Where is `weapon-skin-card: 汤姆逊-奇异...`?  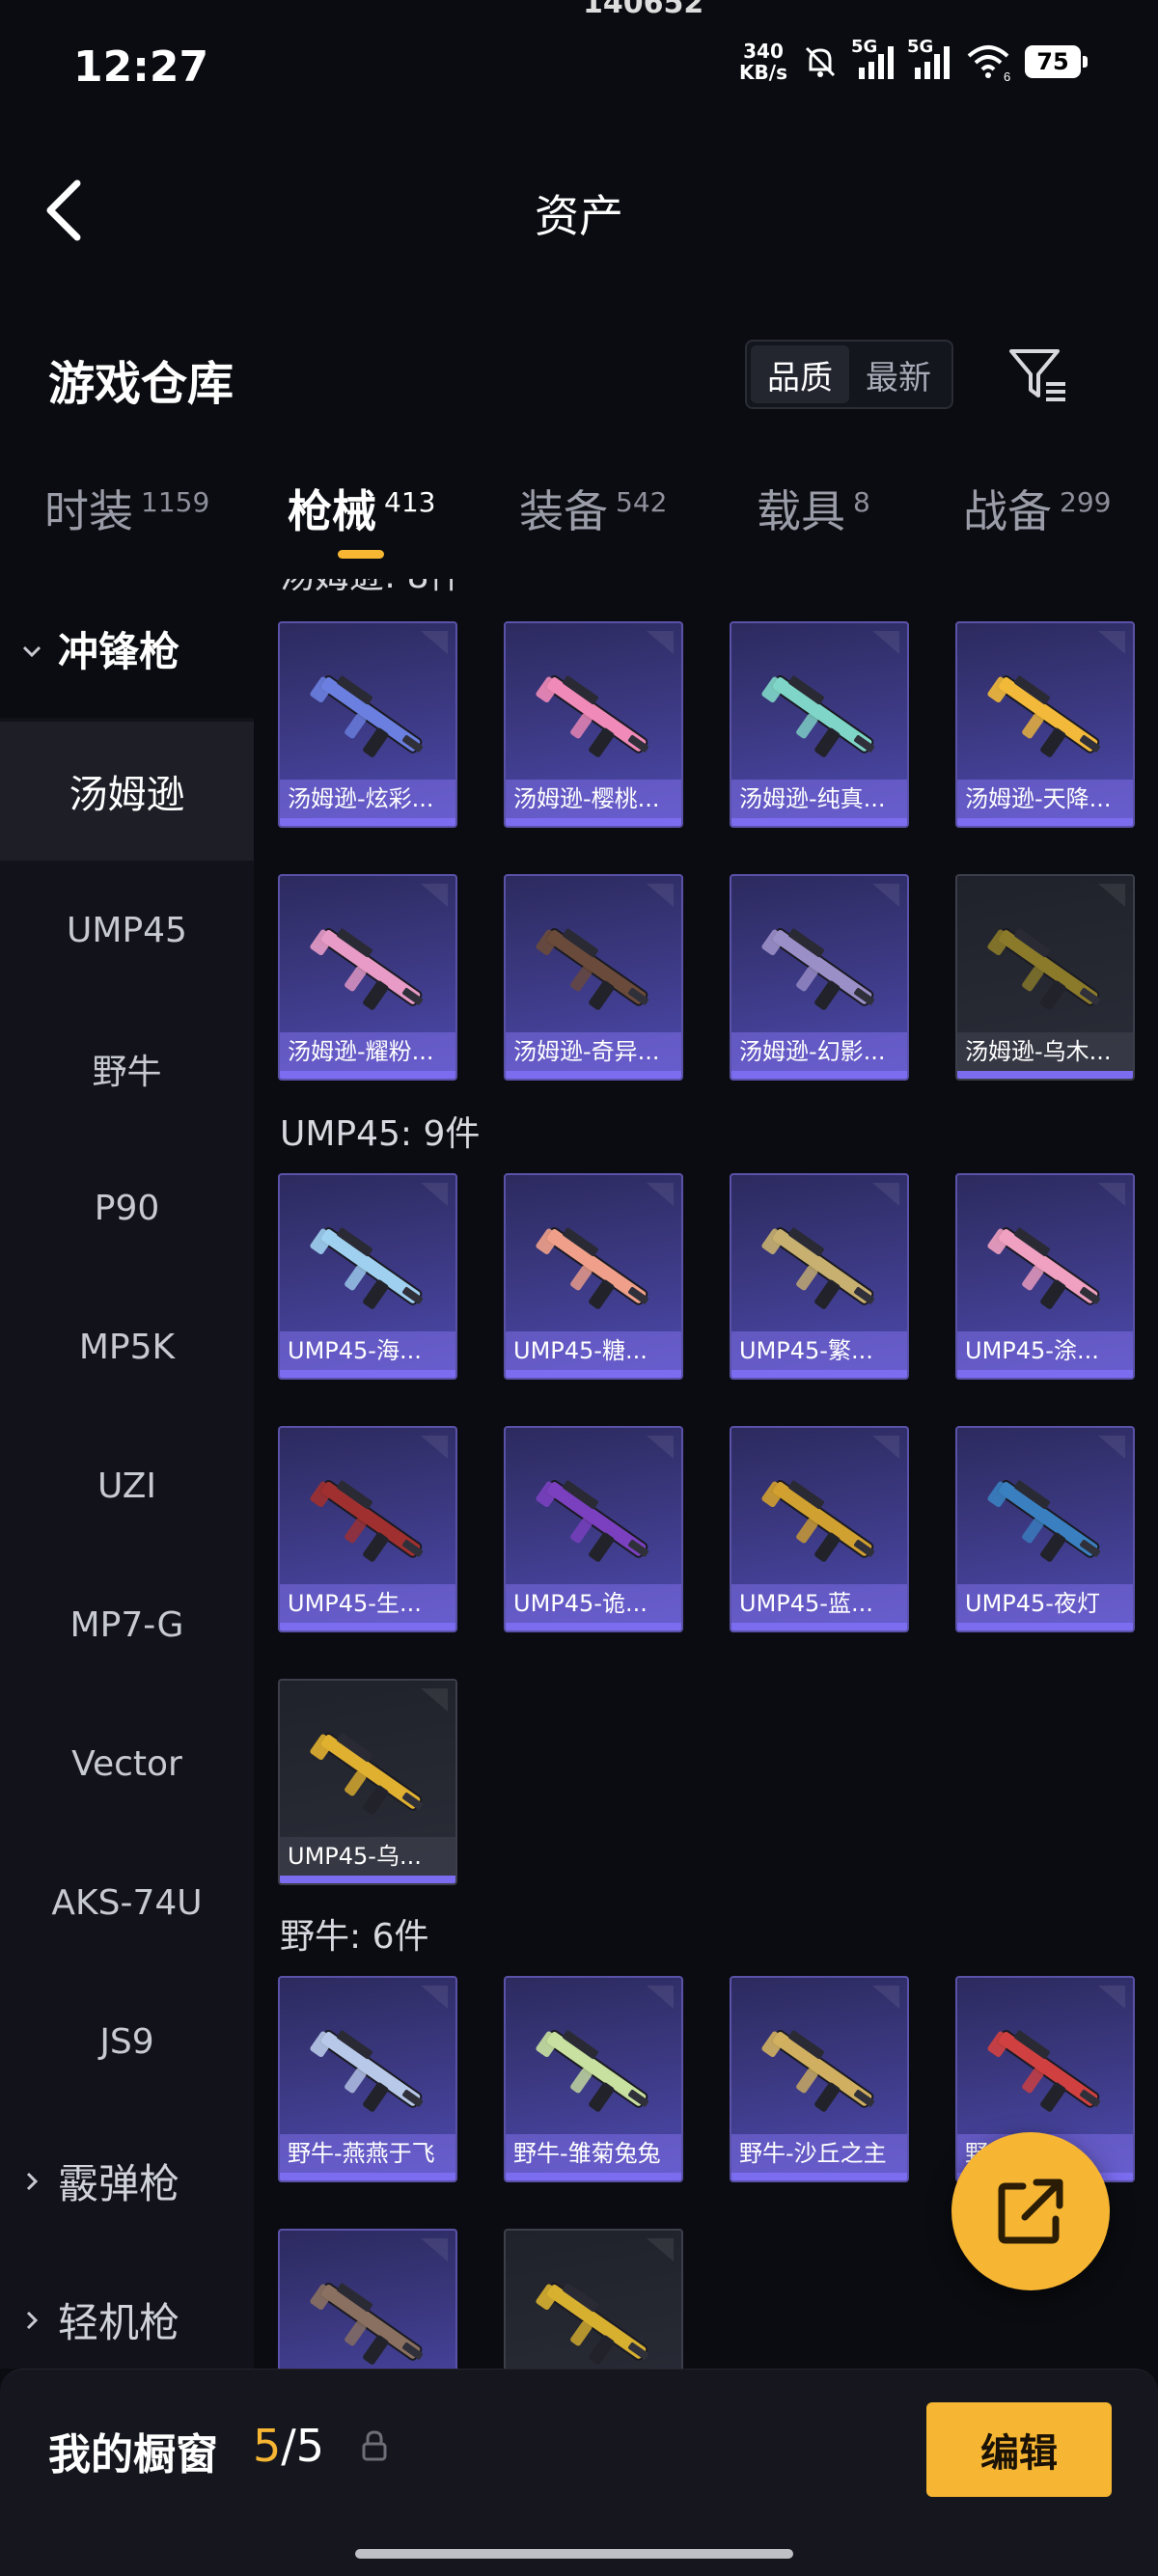
weapon-skin-card: 汤姆逊-奇异... is located at coordinates (593, 977).